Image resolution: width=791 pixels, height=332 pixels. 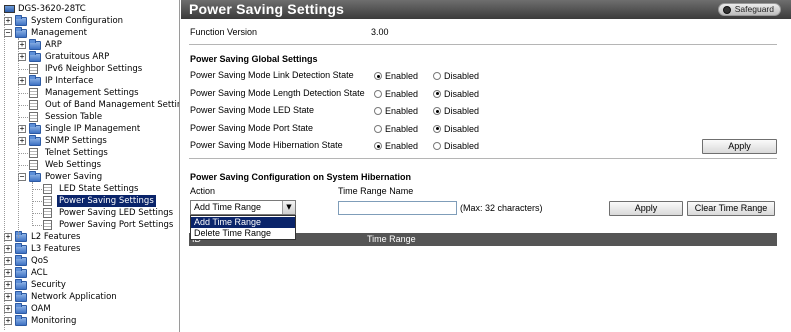 I want to click on hibernation-apply-button: Apply, so click(x=646, y=208).